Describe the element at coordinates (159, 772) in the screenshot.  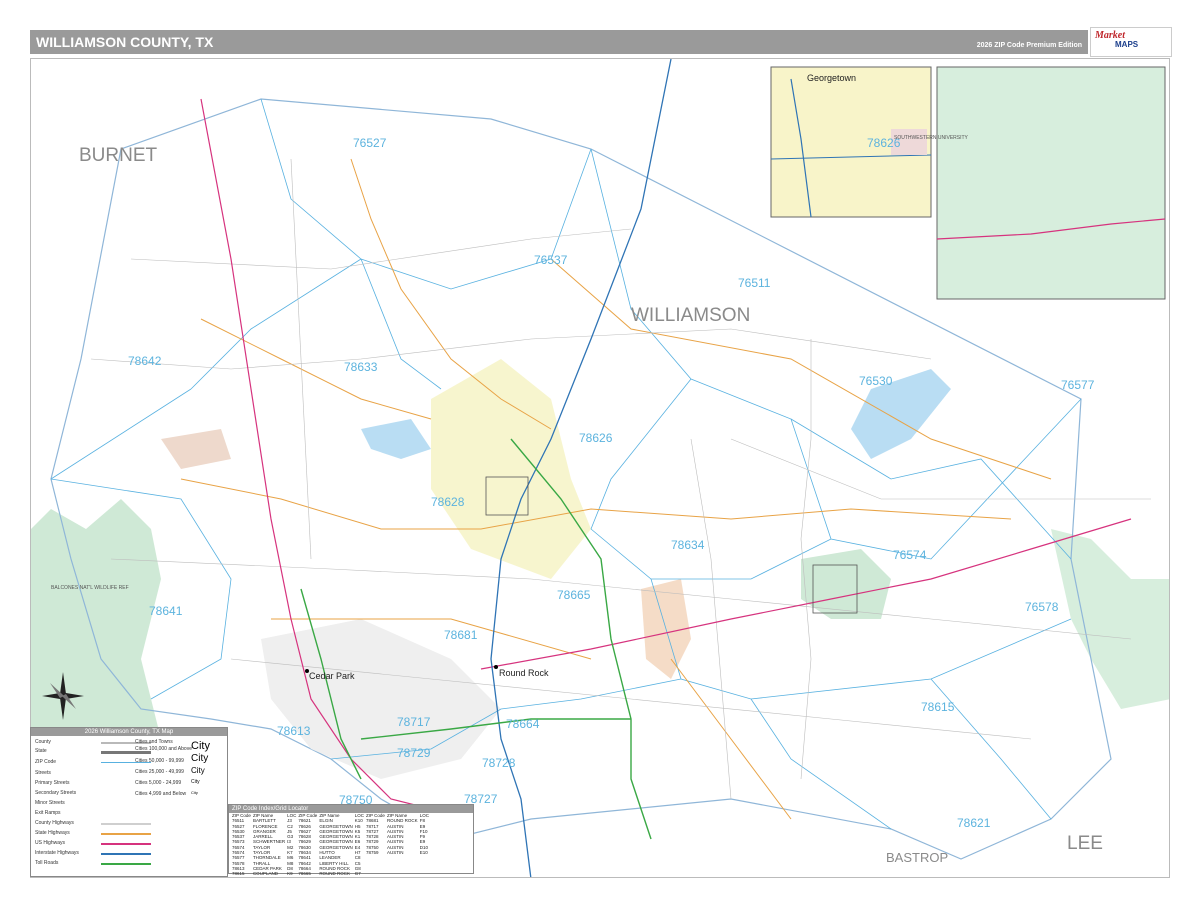
I see `legend-class-3: Cities 25,000 - 49,999` at that location.